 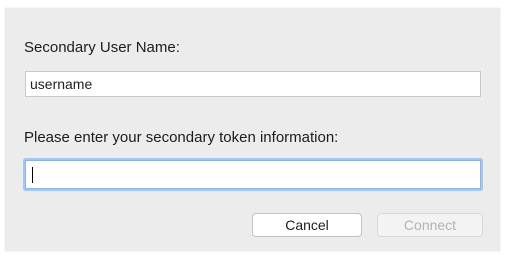 What do you see at coordinates (430, 225) in the screenshot?
I see `connect-button: Connect` at bounding box center [430, 225].